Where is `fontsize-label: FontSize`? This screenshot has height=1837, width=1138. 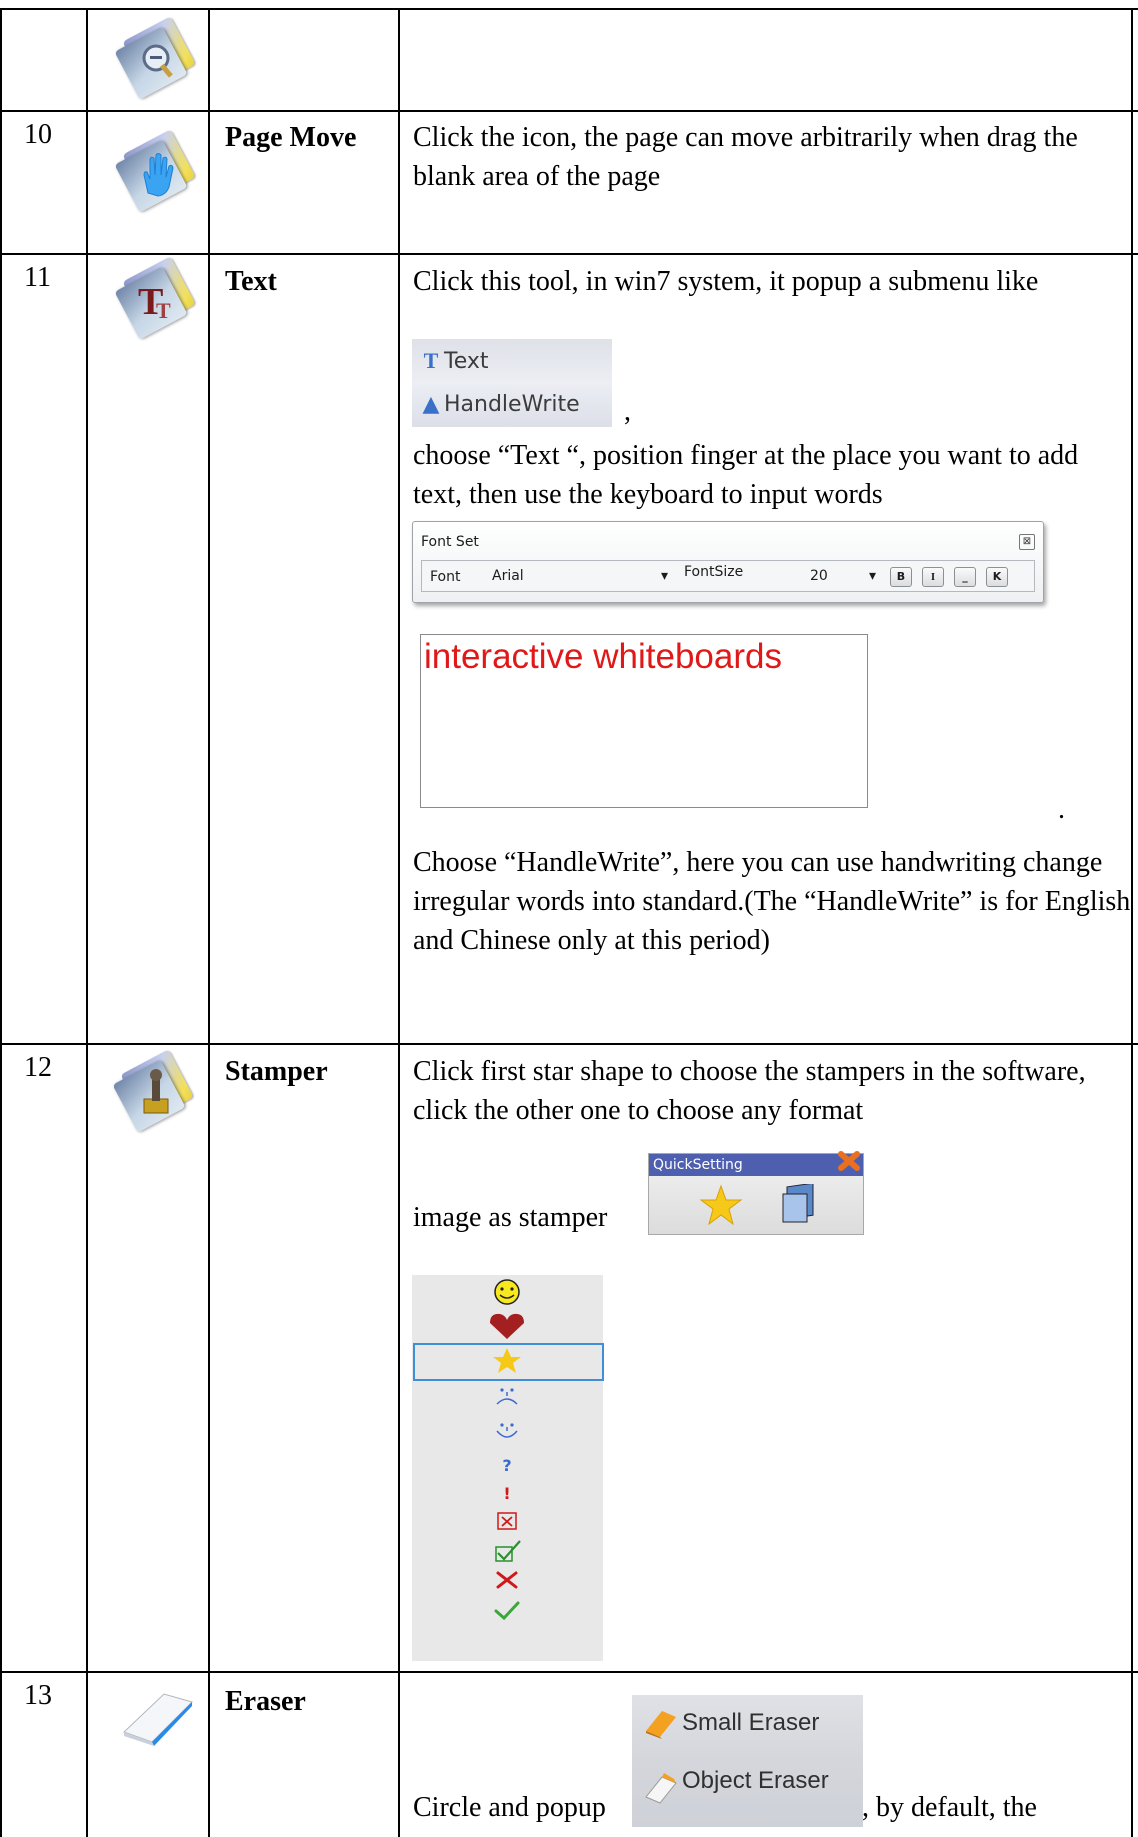
fontsize-label: FontSize is located at coordinates (714, 572).